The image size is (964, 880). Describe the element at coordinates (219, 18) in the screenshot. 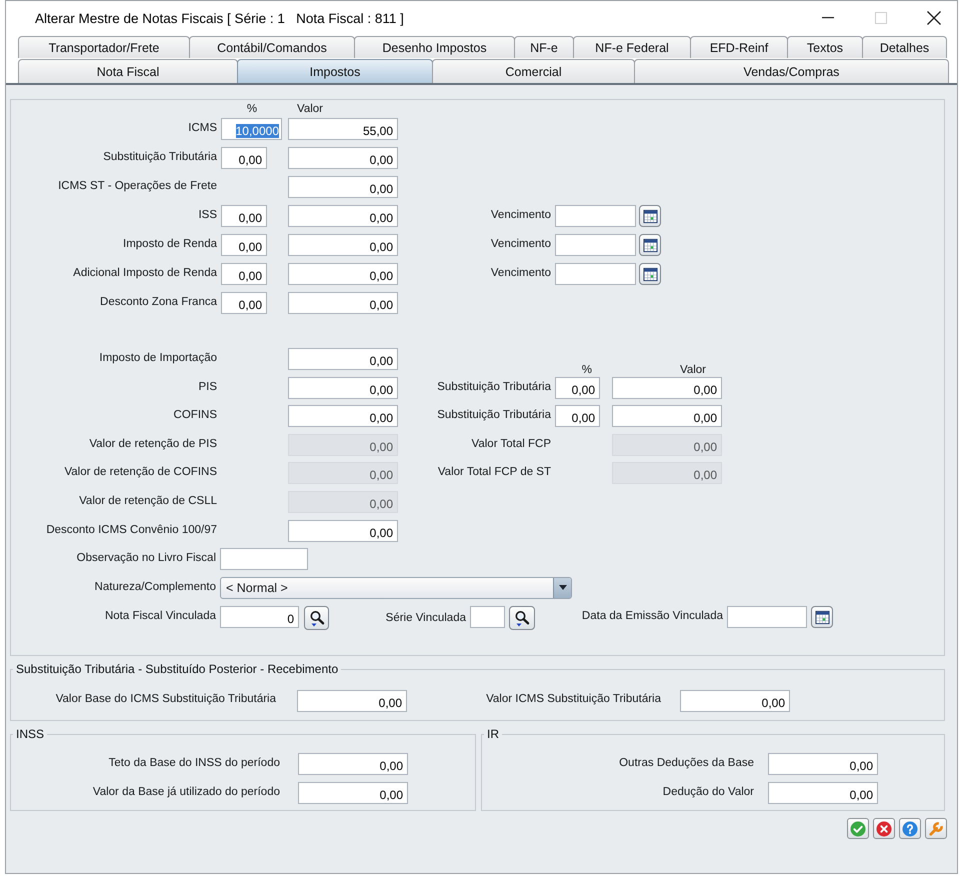

I see `window-title: Alterar Mestre de Notas Fiscais [ Série : 1 Nota Fiscal : 811 ]` at that location.